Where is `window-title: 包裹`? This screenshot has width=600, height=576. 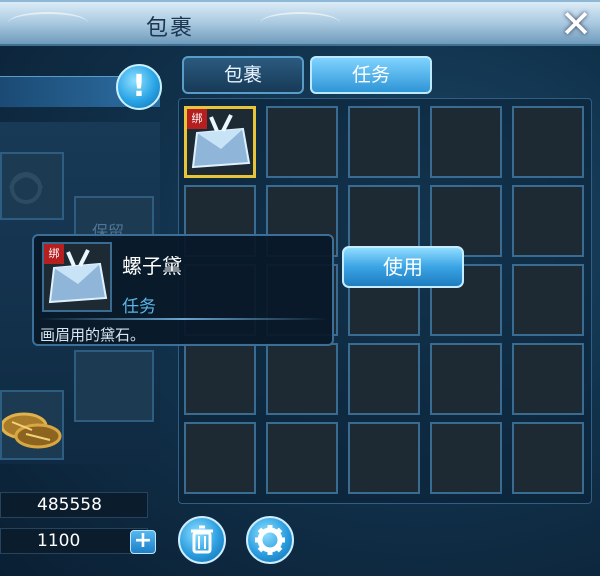
window-title: 包裹 is located at coordinates (169, 28).